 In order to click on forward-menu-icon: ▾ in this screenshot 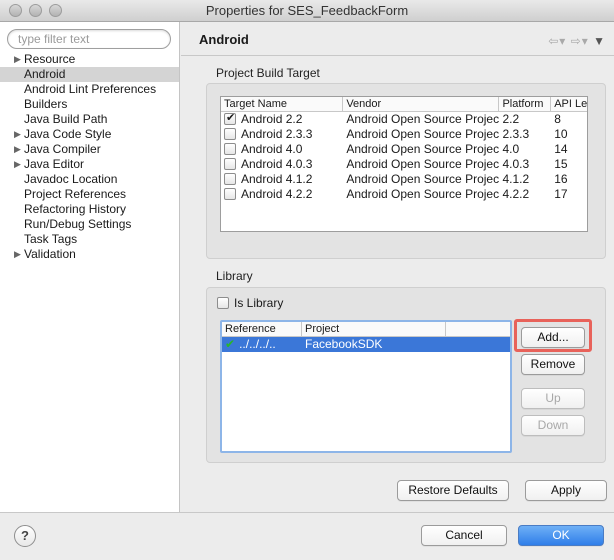, I will do `click(585, 41)`.